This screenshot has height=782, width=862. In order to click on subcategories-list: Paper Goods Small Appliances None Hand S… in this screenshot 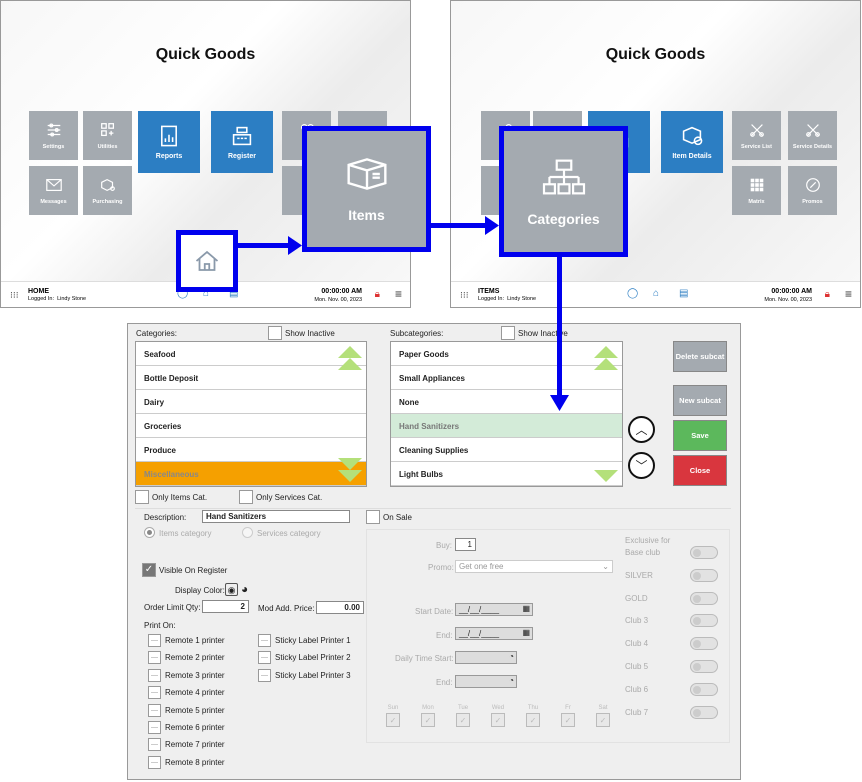, I will do `click(506, 414)`.